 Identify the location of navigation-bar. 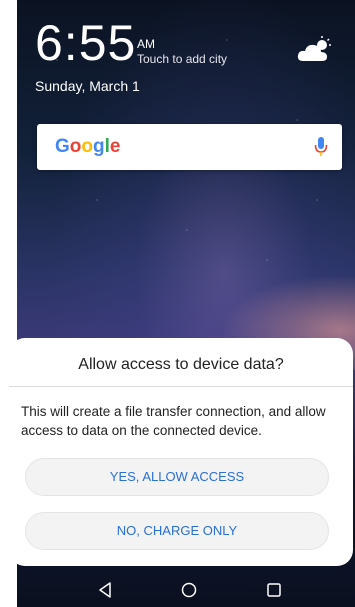
(186, 589).